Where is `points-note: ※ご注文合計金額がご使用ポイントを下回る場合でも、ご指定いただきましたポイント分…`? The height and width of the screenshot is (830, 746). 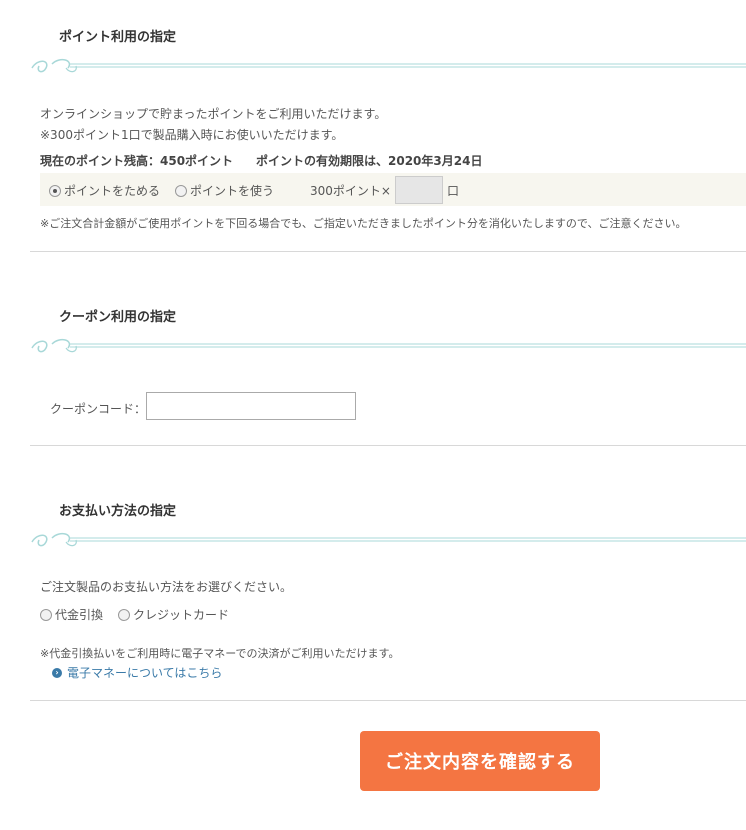
points-note: ※ご注文合計金額がご使用ポイントを下回る場合でも、ご指定いただきましたポイント分… is located at coordinates (363, 223).